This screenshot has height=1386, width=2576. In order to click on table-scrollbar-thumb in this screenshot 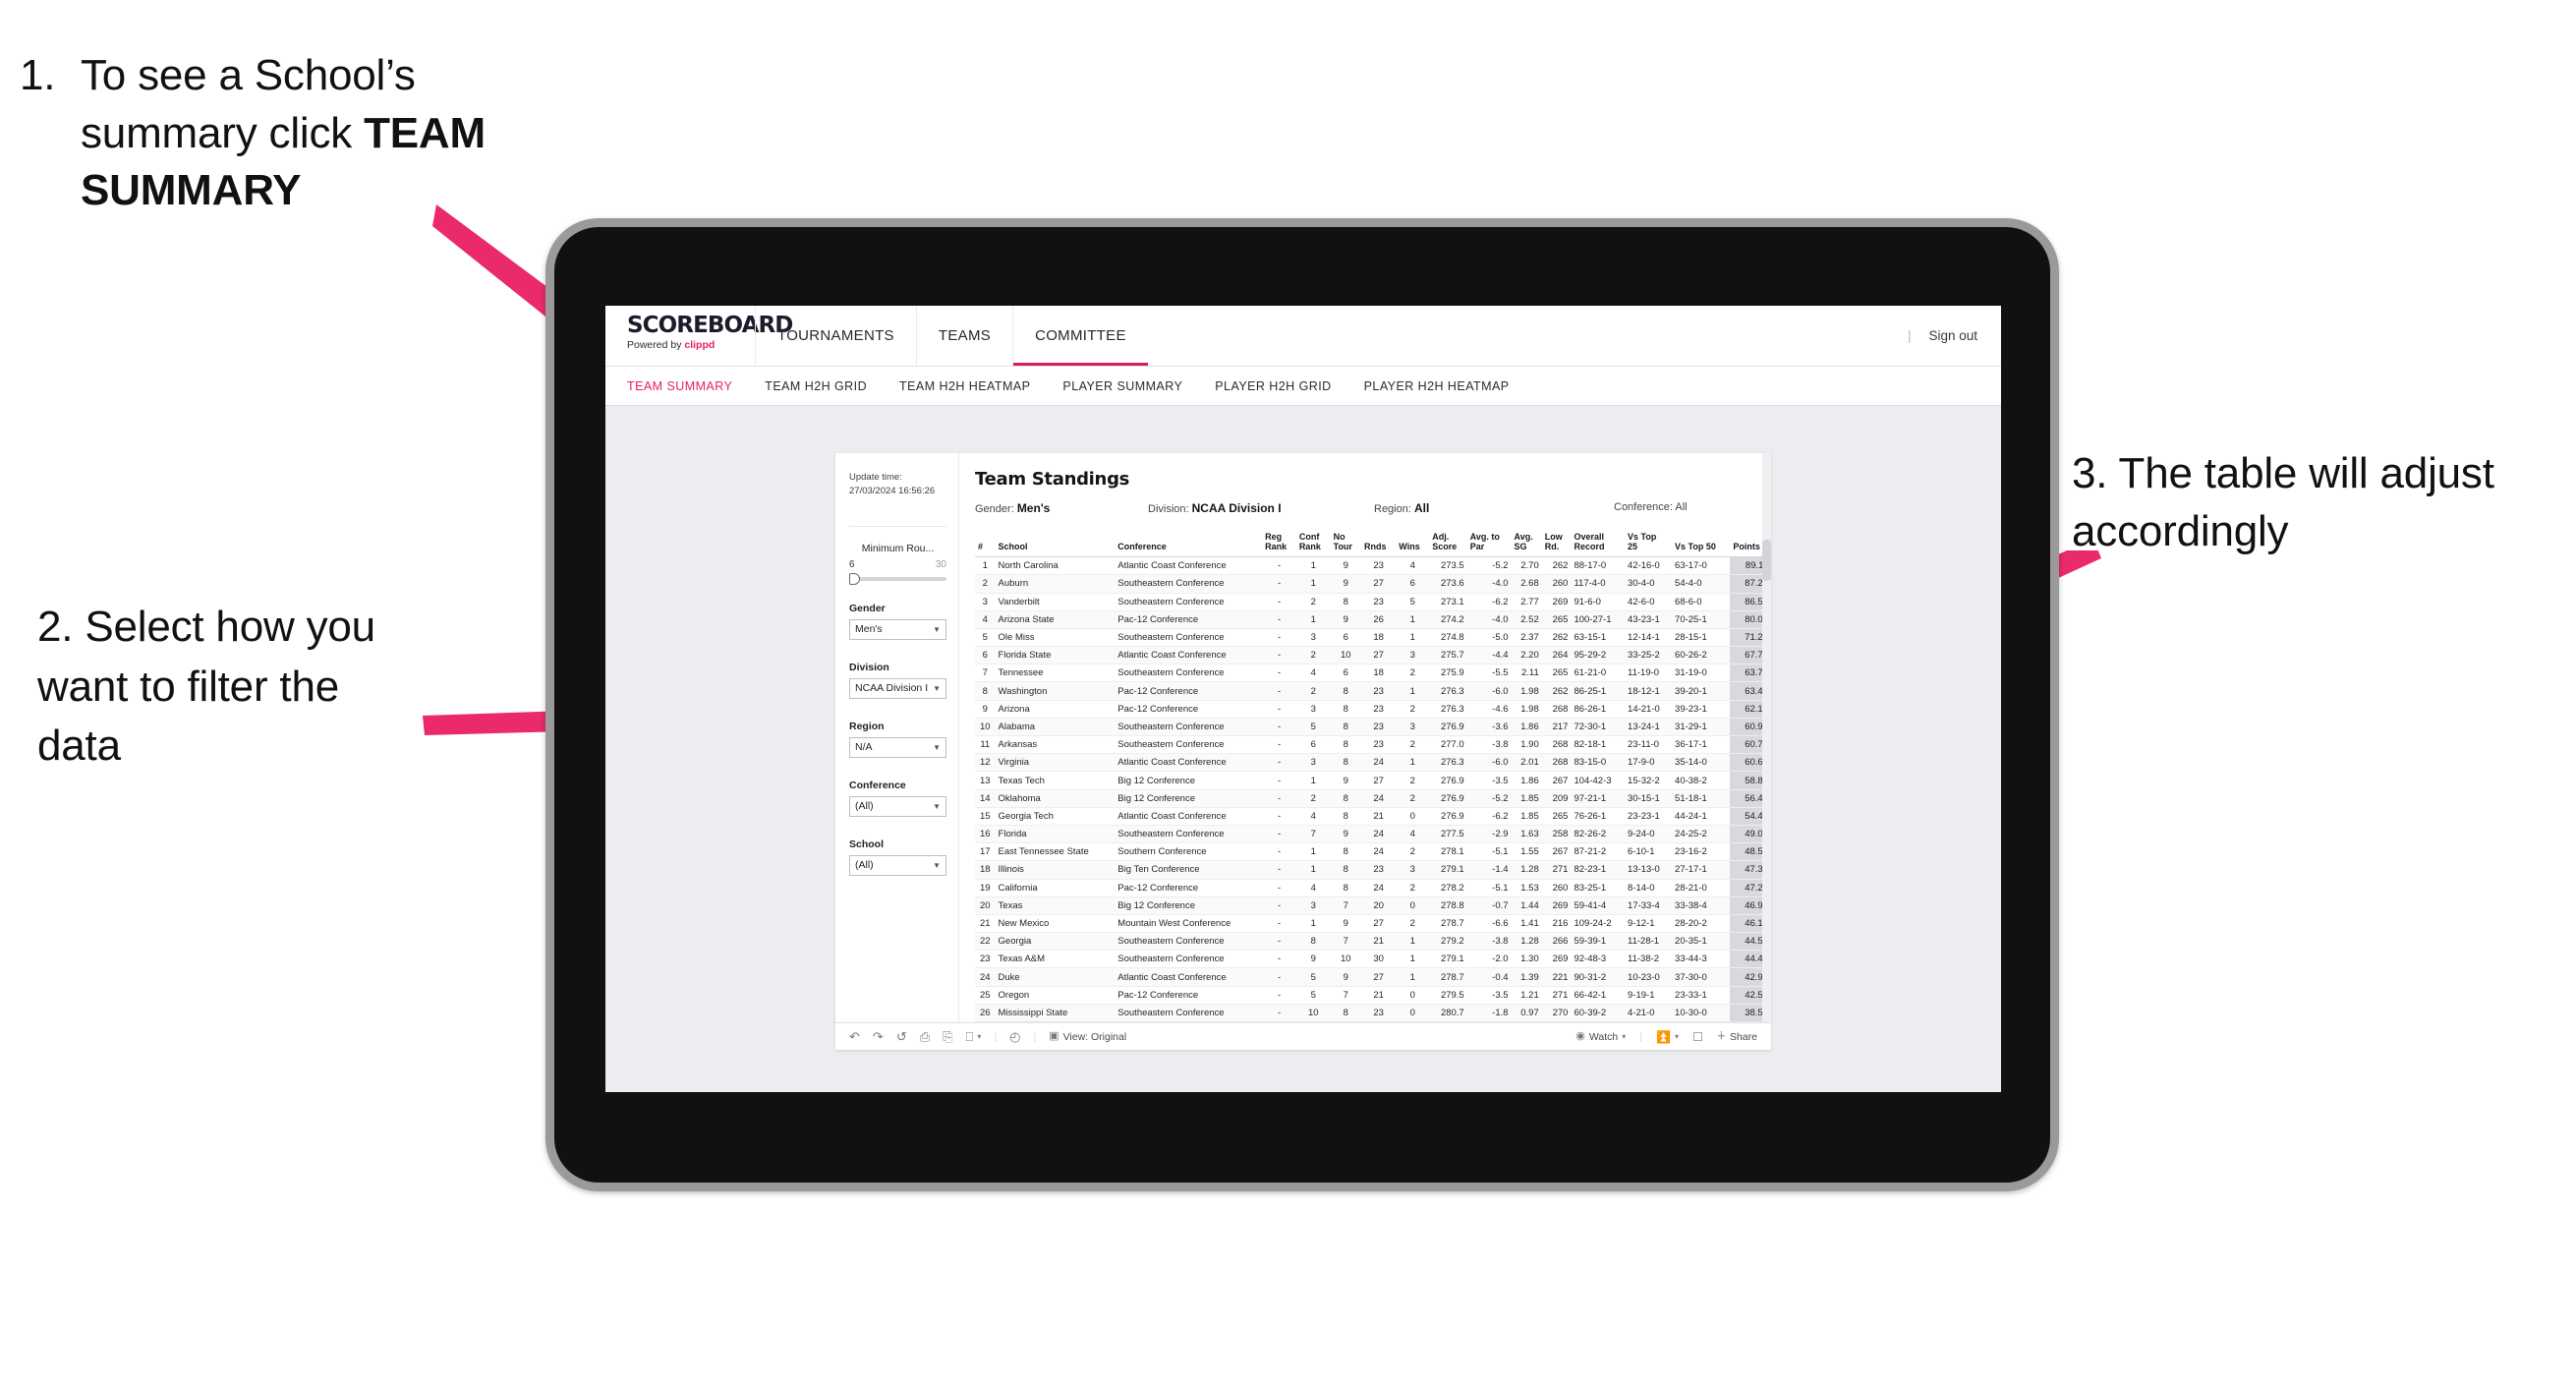, I will do `click(1766, 560)`.